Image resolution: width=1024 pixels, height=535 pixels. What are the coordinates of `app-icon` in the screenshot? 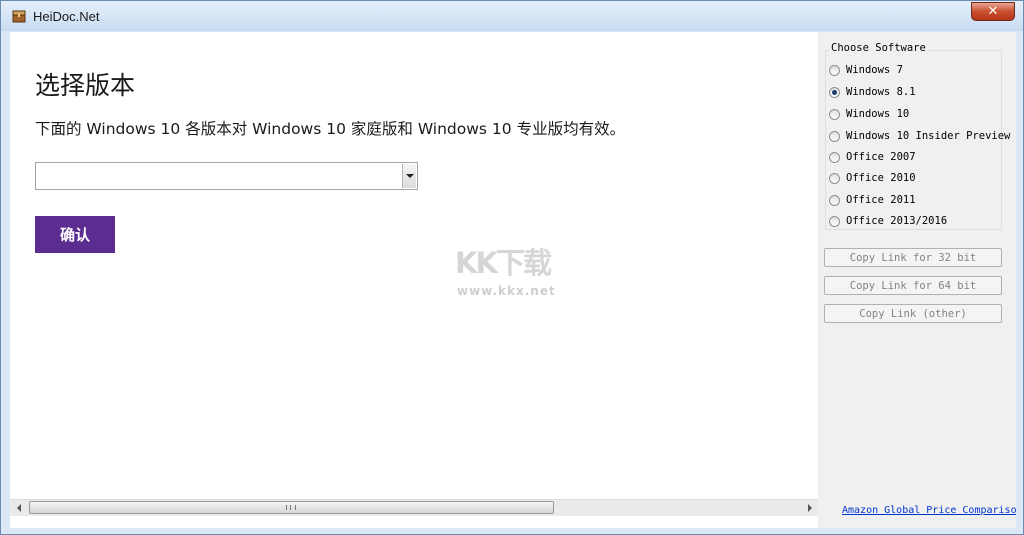 It's located at (19, 16).